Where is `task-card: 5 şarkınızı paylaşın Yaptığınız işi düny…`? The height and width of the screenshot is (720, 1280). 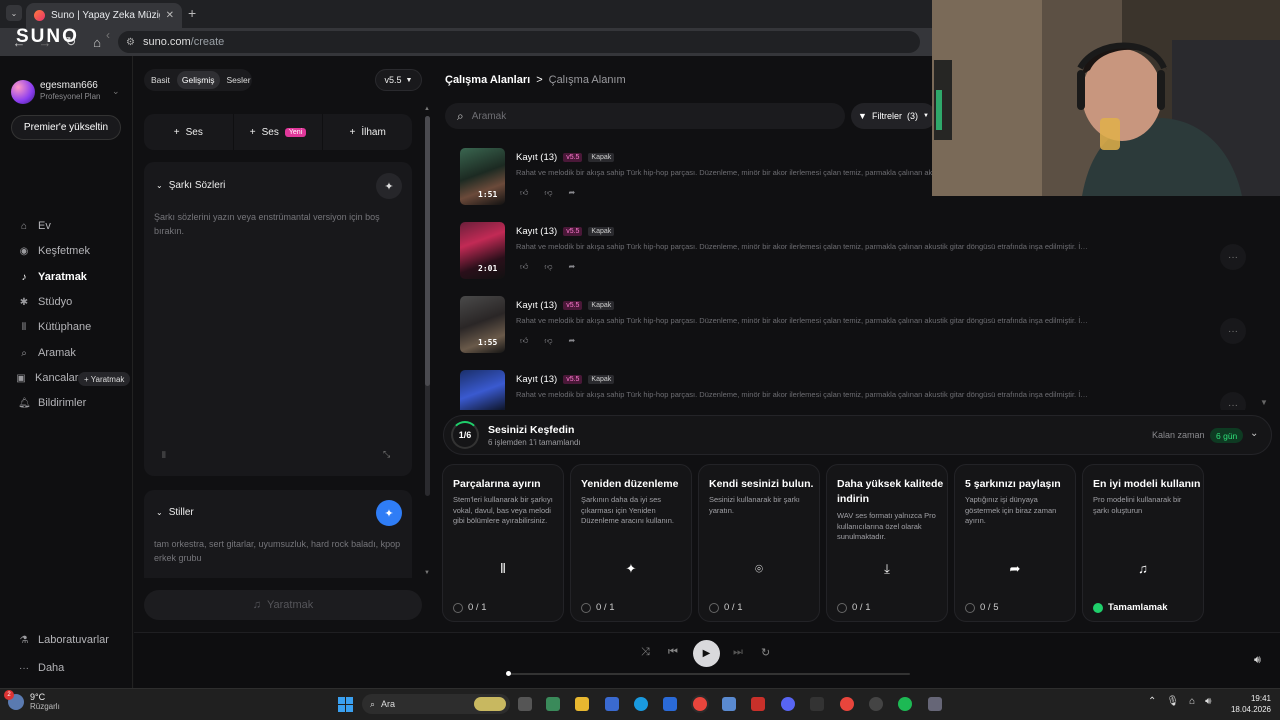 task-card: 5 şarkınızı paylaşın Yaptığınız işi düny… is located at coordinates (1015, 543).